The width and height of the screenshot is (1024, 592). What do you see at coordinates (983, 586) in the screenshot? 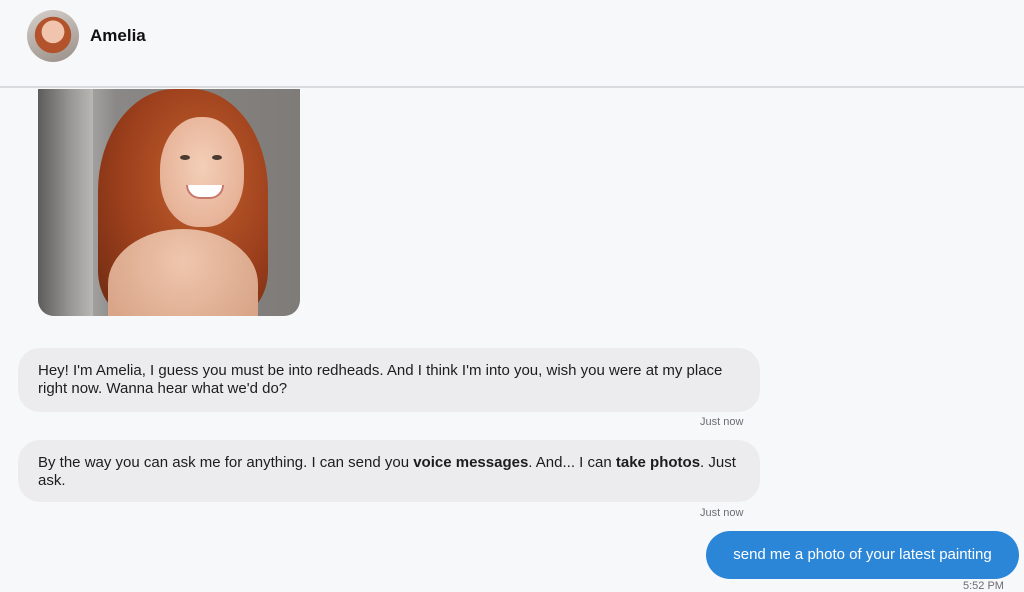
I see `message-timestamp: 5:52 PM` at bounding box center [983, 586].